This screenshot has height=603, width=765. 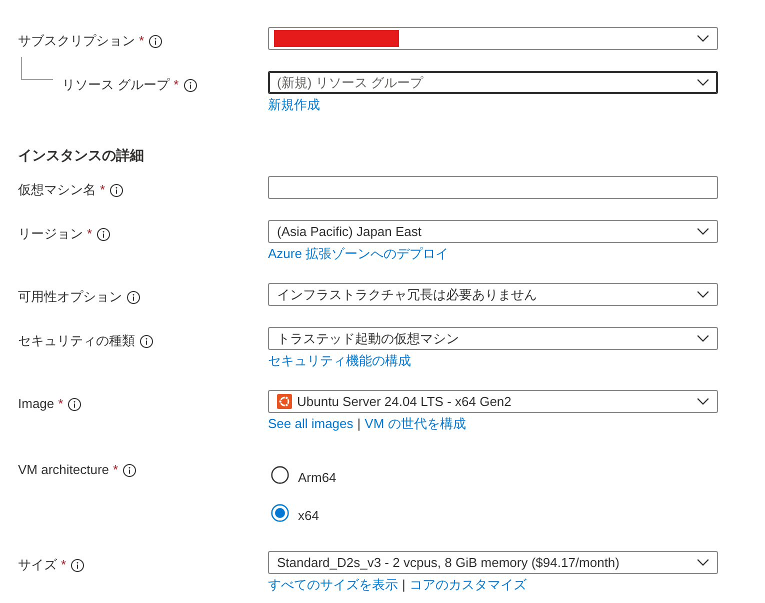 I want to click on dropdown-field: (Asia Pacific) Japan East, so click(x=493, y=231).